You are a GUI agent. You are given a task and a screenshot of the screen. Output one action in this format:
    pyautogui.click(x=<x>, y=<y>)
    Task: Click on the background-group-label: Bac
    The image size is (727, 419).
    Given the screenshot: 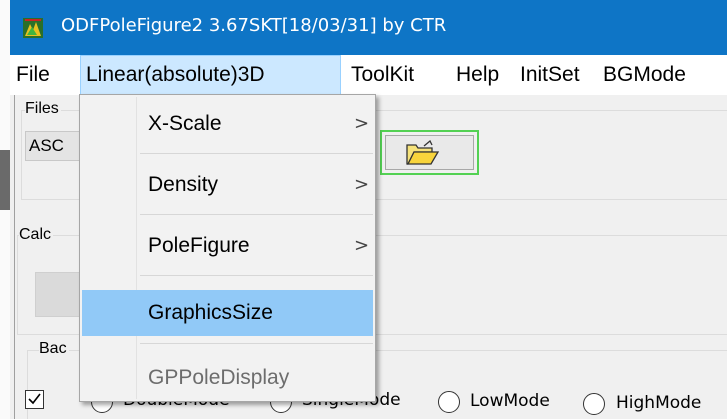 What is the action you would take?
    pyautogui.click(x=54, y=349)
    